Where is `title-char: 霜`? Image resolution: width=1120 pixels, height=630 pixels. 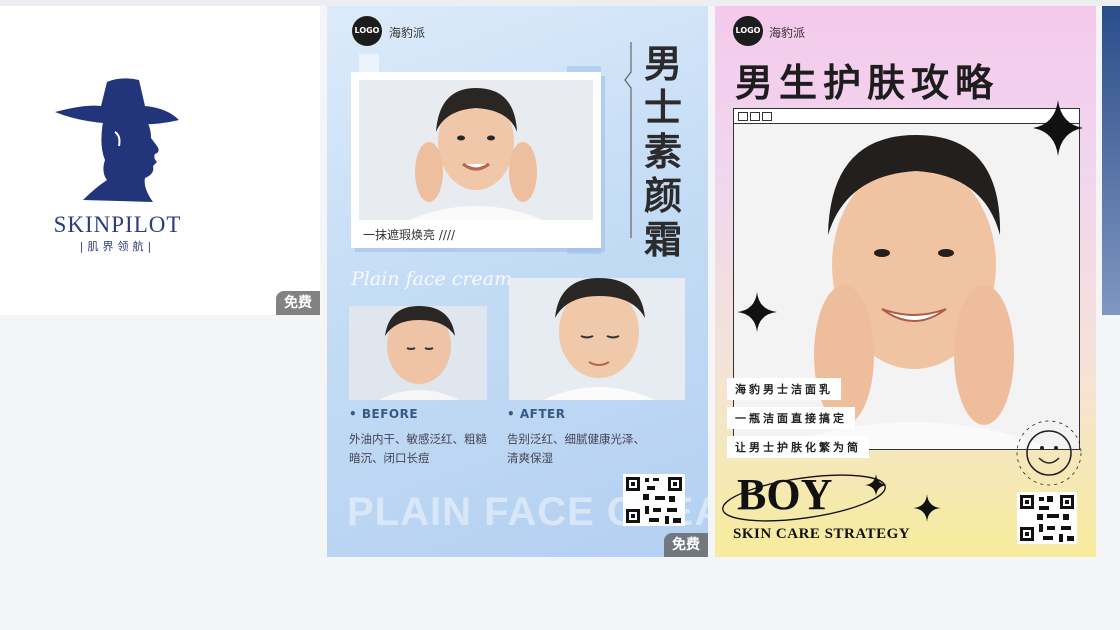
title-char: 霜 is located at coordinates (662, 240).